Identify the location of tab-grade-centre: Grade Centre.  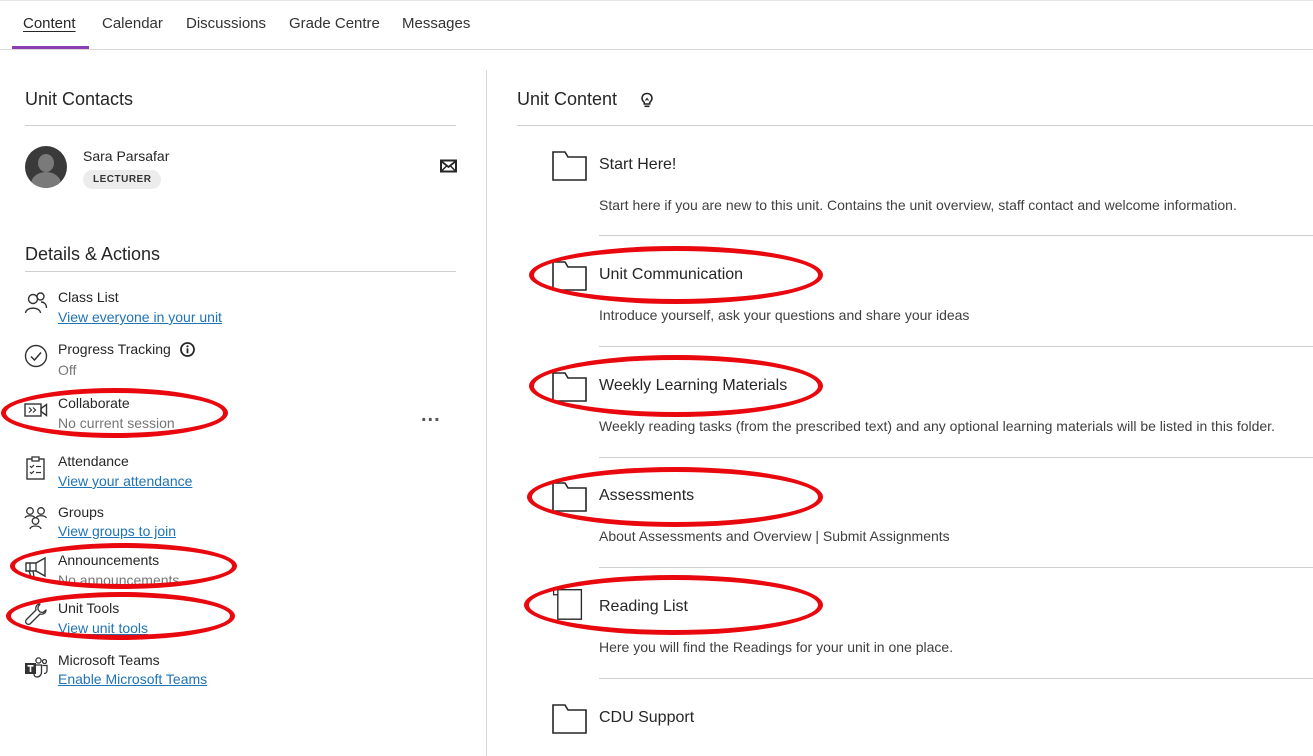
(334, 23).